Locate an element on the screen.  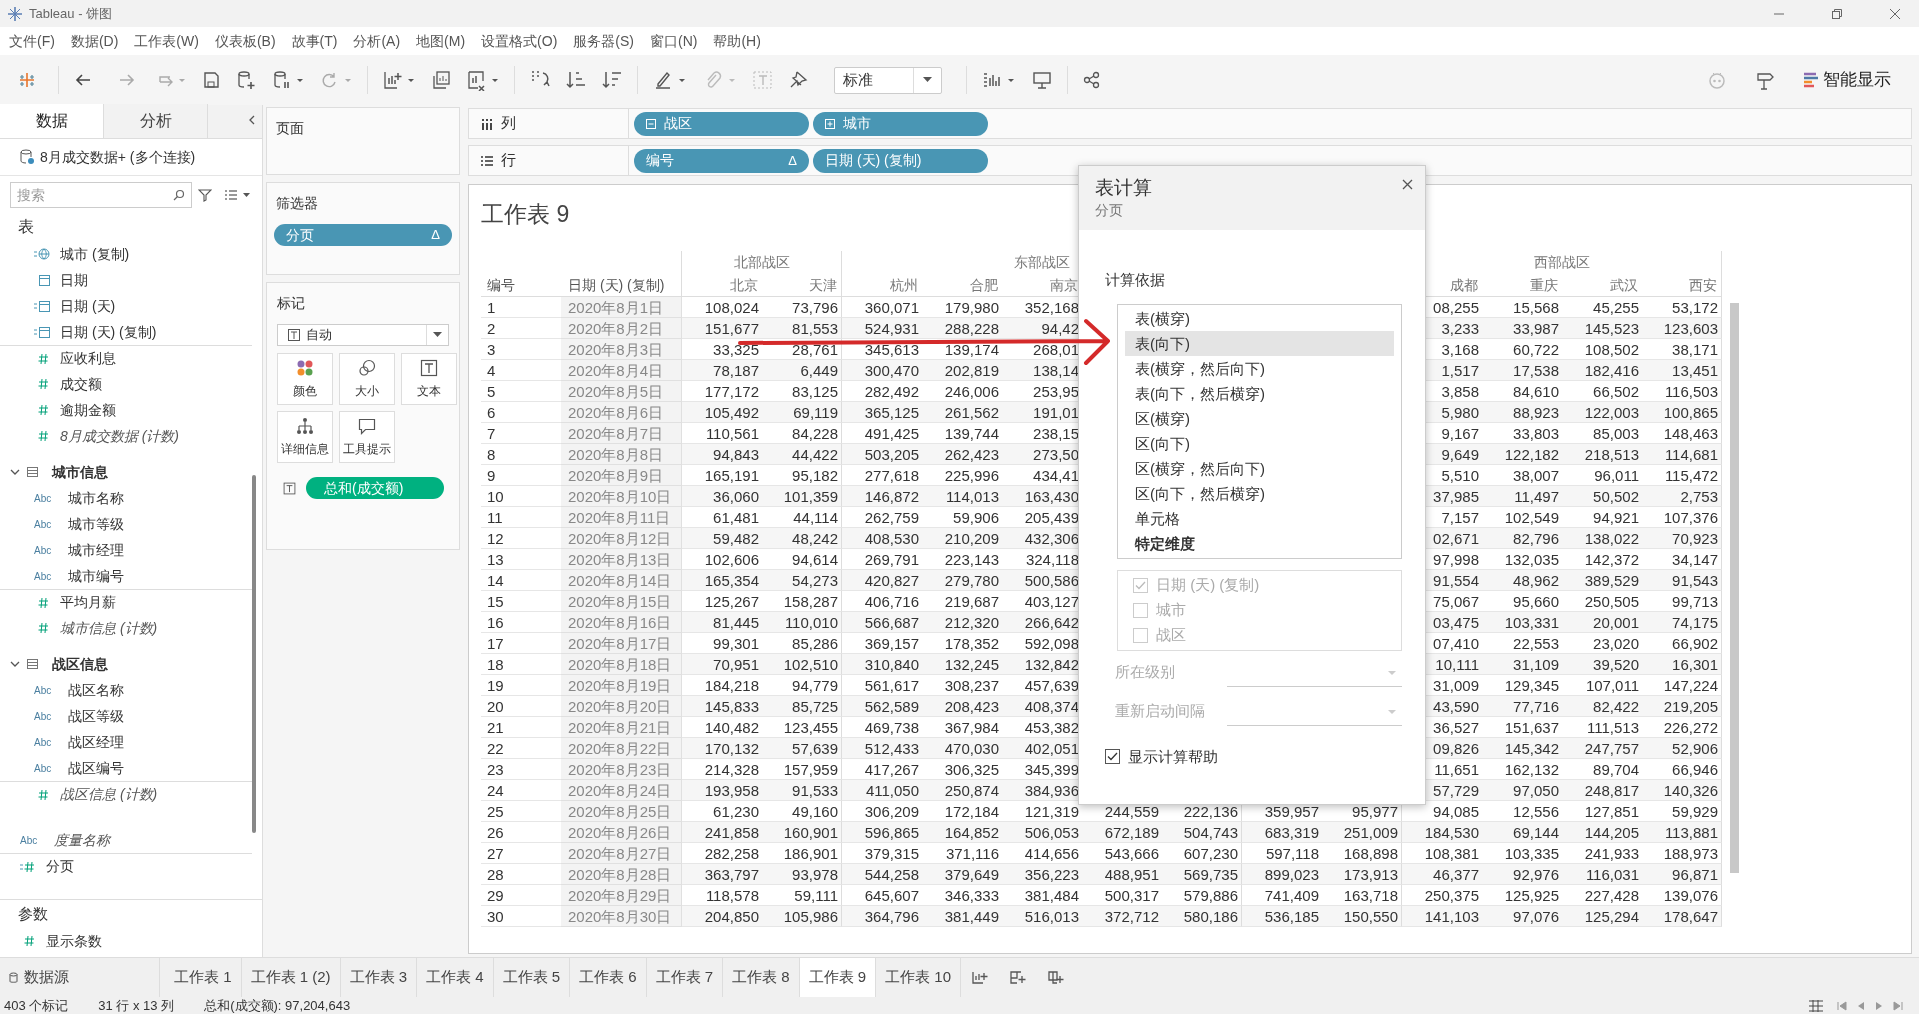
mark-type-dropdown: 自动 is located at coordinates (363, 335).